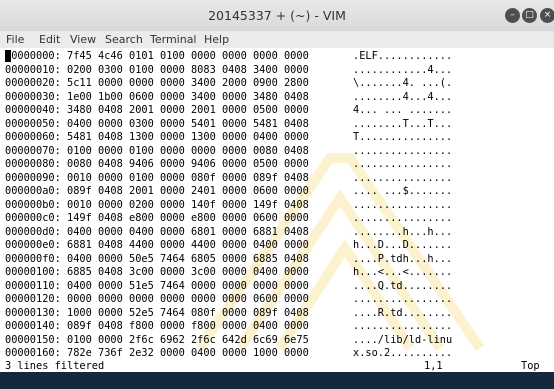 The width and height of the screenshot is (554, 389). Describe the element at coordinates (433, 366) in the screenshot. I see `cursor-position: 1,1` at that location.